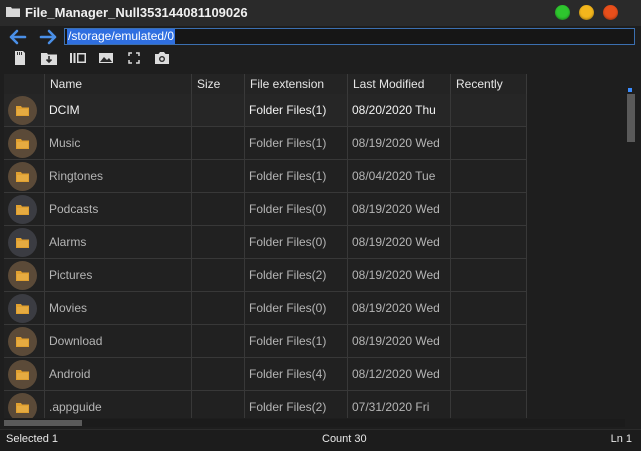  I want to click on close-button, so click(610, 12).